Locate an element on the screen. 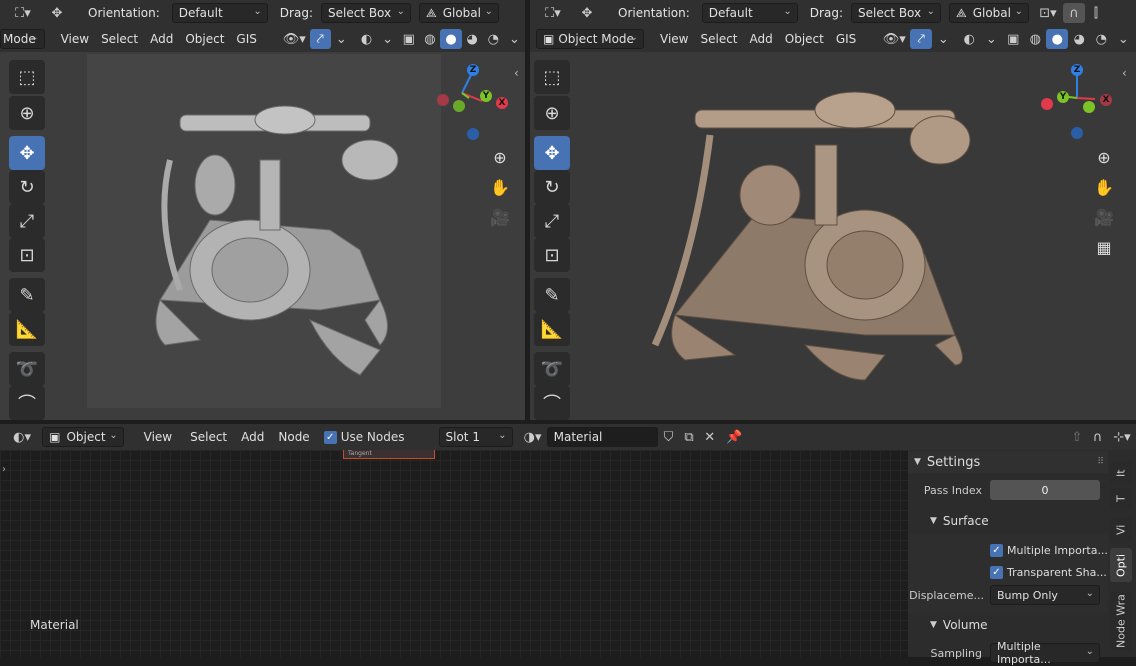 This screenshot has width=1136, height=666. lasso-tool-icon: ➰ is located at coordinates (552, 369).